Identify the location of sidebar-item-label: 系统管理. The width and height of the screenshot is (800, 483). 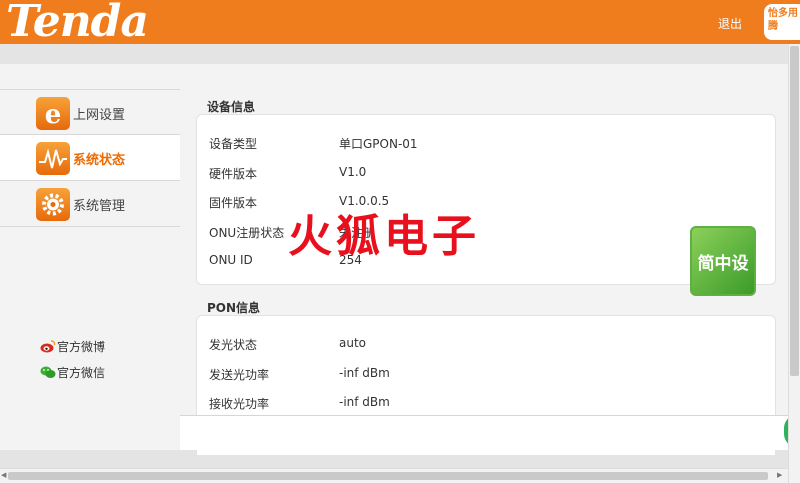
(99, 206).